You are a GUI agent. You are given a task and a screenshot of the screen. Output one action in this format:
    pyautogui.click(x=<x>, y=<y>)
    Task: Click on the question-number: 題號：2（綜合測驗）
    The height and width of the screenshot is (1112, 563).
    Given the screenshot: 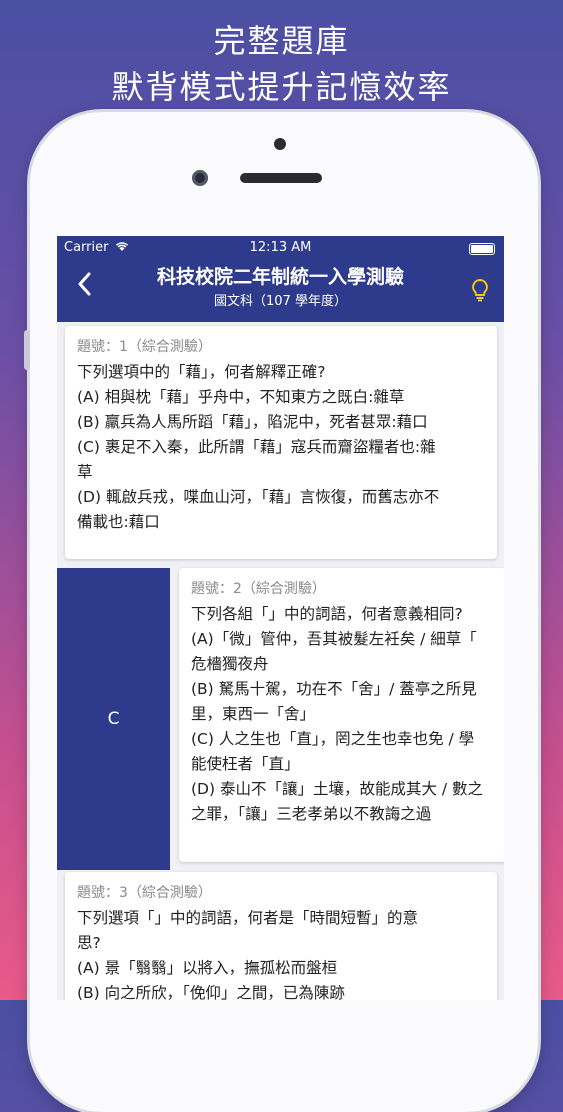 What is the action you would take?
    pyautogui.click(x=258, y=589)
    